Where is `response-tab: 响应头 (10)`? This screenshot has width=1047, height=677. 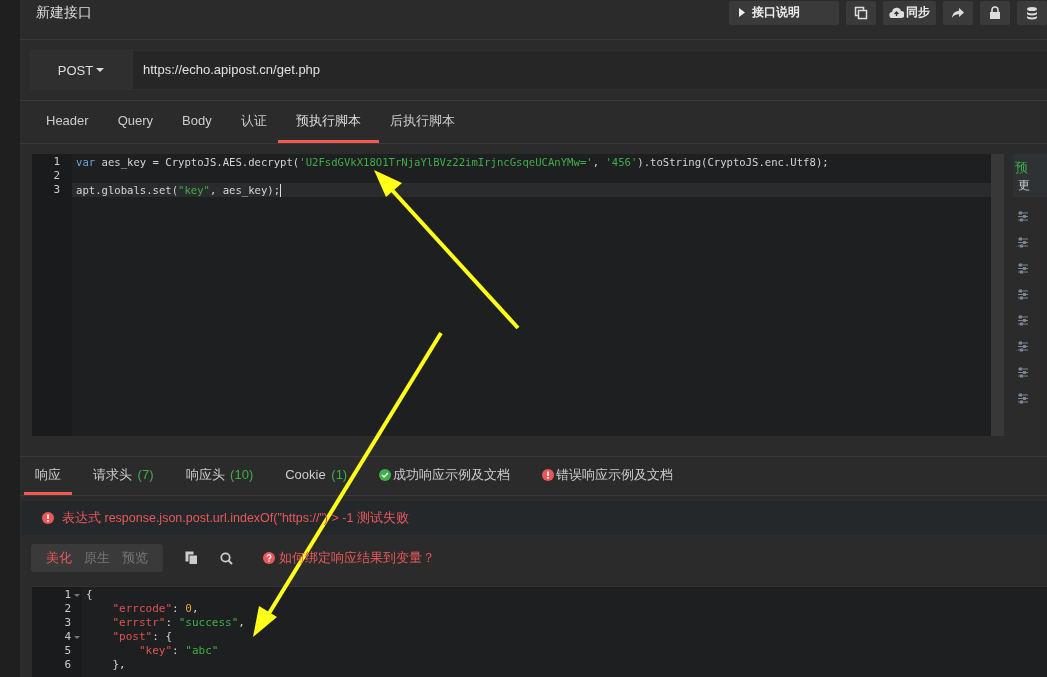
response-tab: 响应头 (10) is located at coordinates (219, 476).